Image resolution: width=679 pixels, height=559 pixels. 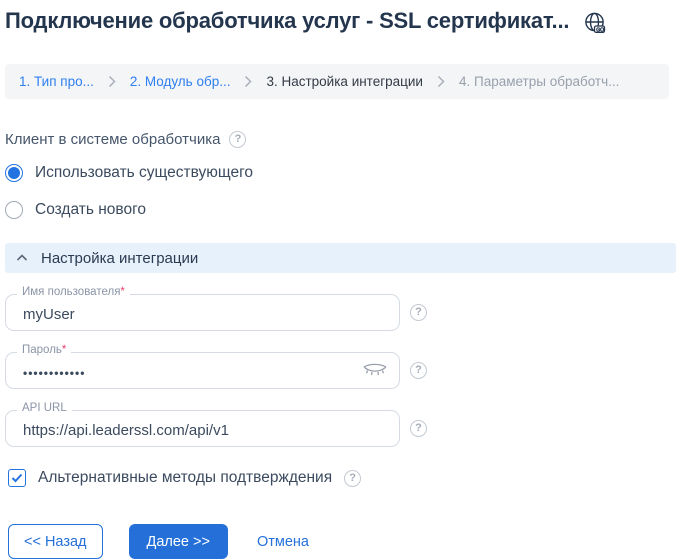 I want to click on alt-confirmation-methods-row: Альтернативные методы подтверждения ?, so click(x=339, y=478).